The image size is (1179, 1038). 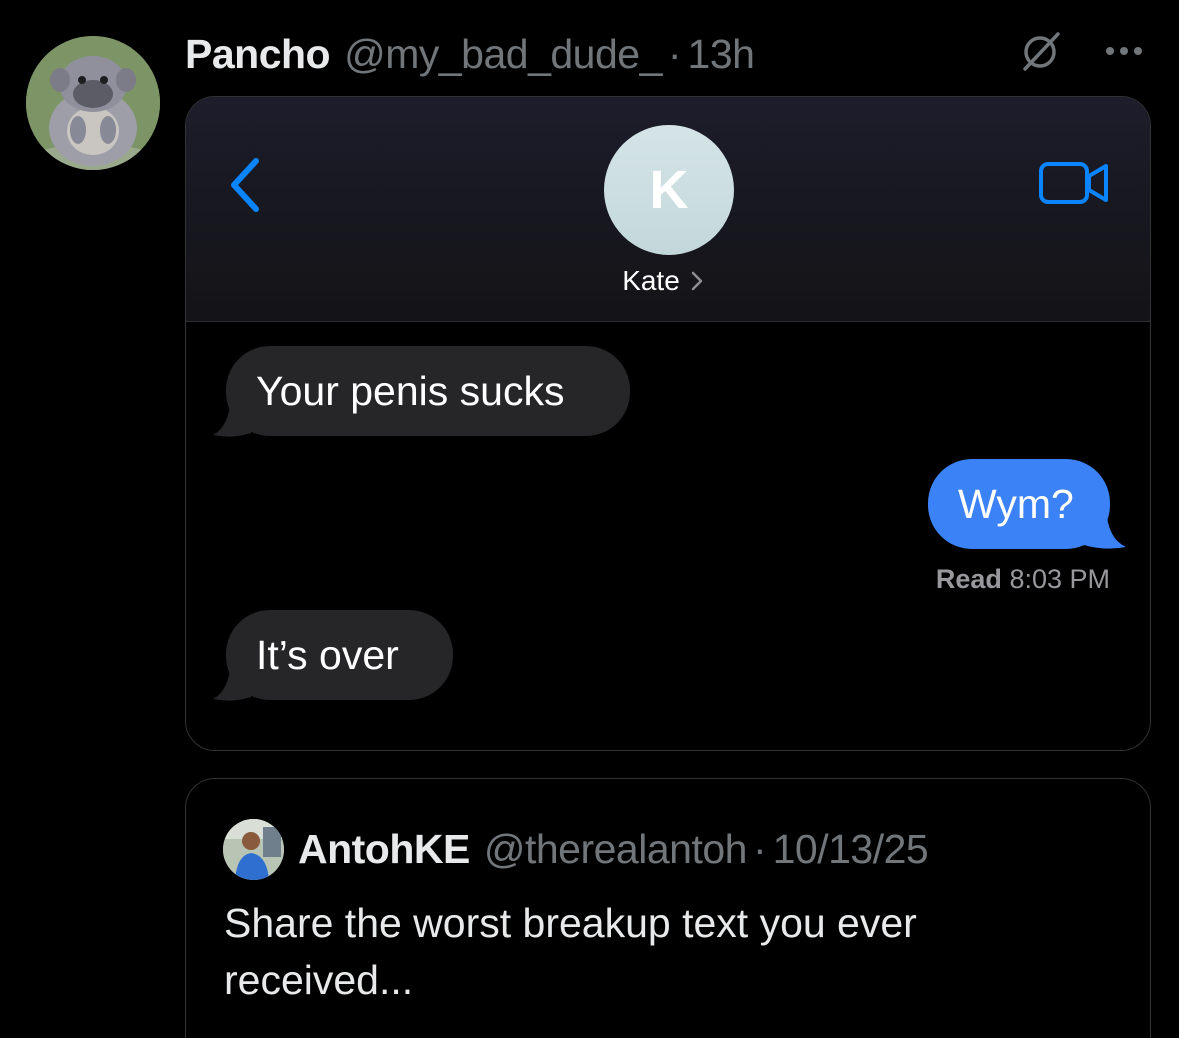 I want to click on monkey-avatar-icon, so click(x=93, y=103).